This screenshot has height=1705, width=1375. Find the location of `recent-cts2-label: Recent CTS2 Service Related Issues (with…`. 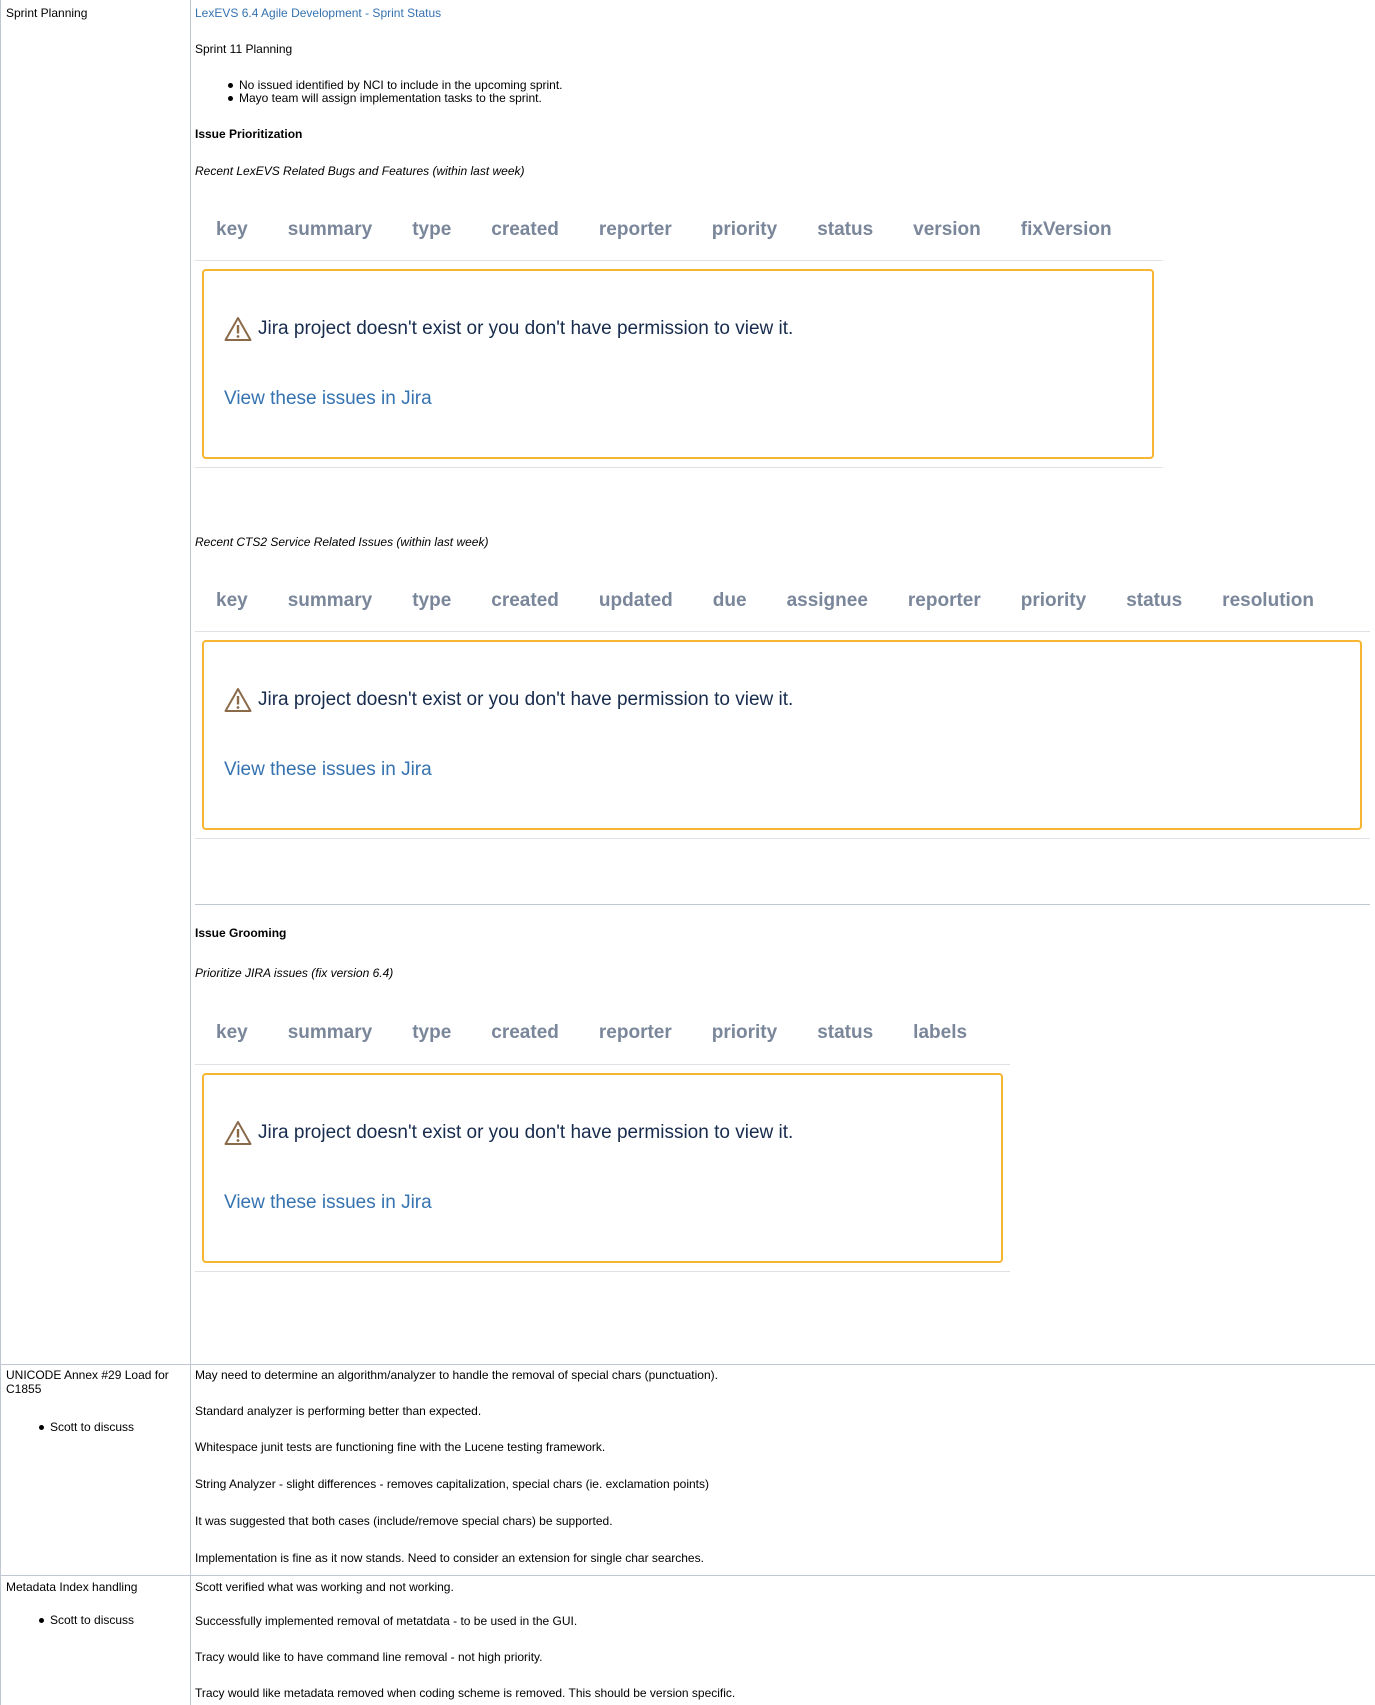

recent-cts2-label: Recent CTS2 Service Related Issues (with… is located at coordinates (342, 542).